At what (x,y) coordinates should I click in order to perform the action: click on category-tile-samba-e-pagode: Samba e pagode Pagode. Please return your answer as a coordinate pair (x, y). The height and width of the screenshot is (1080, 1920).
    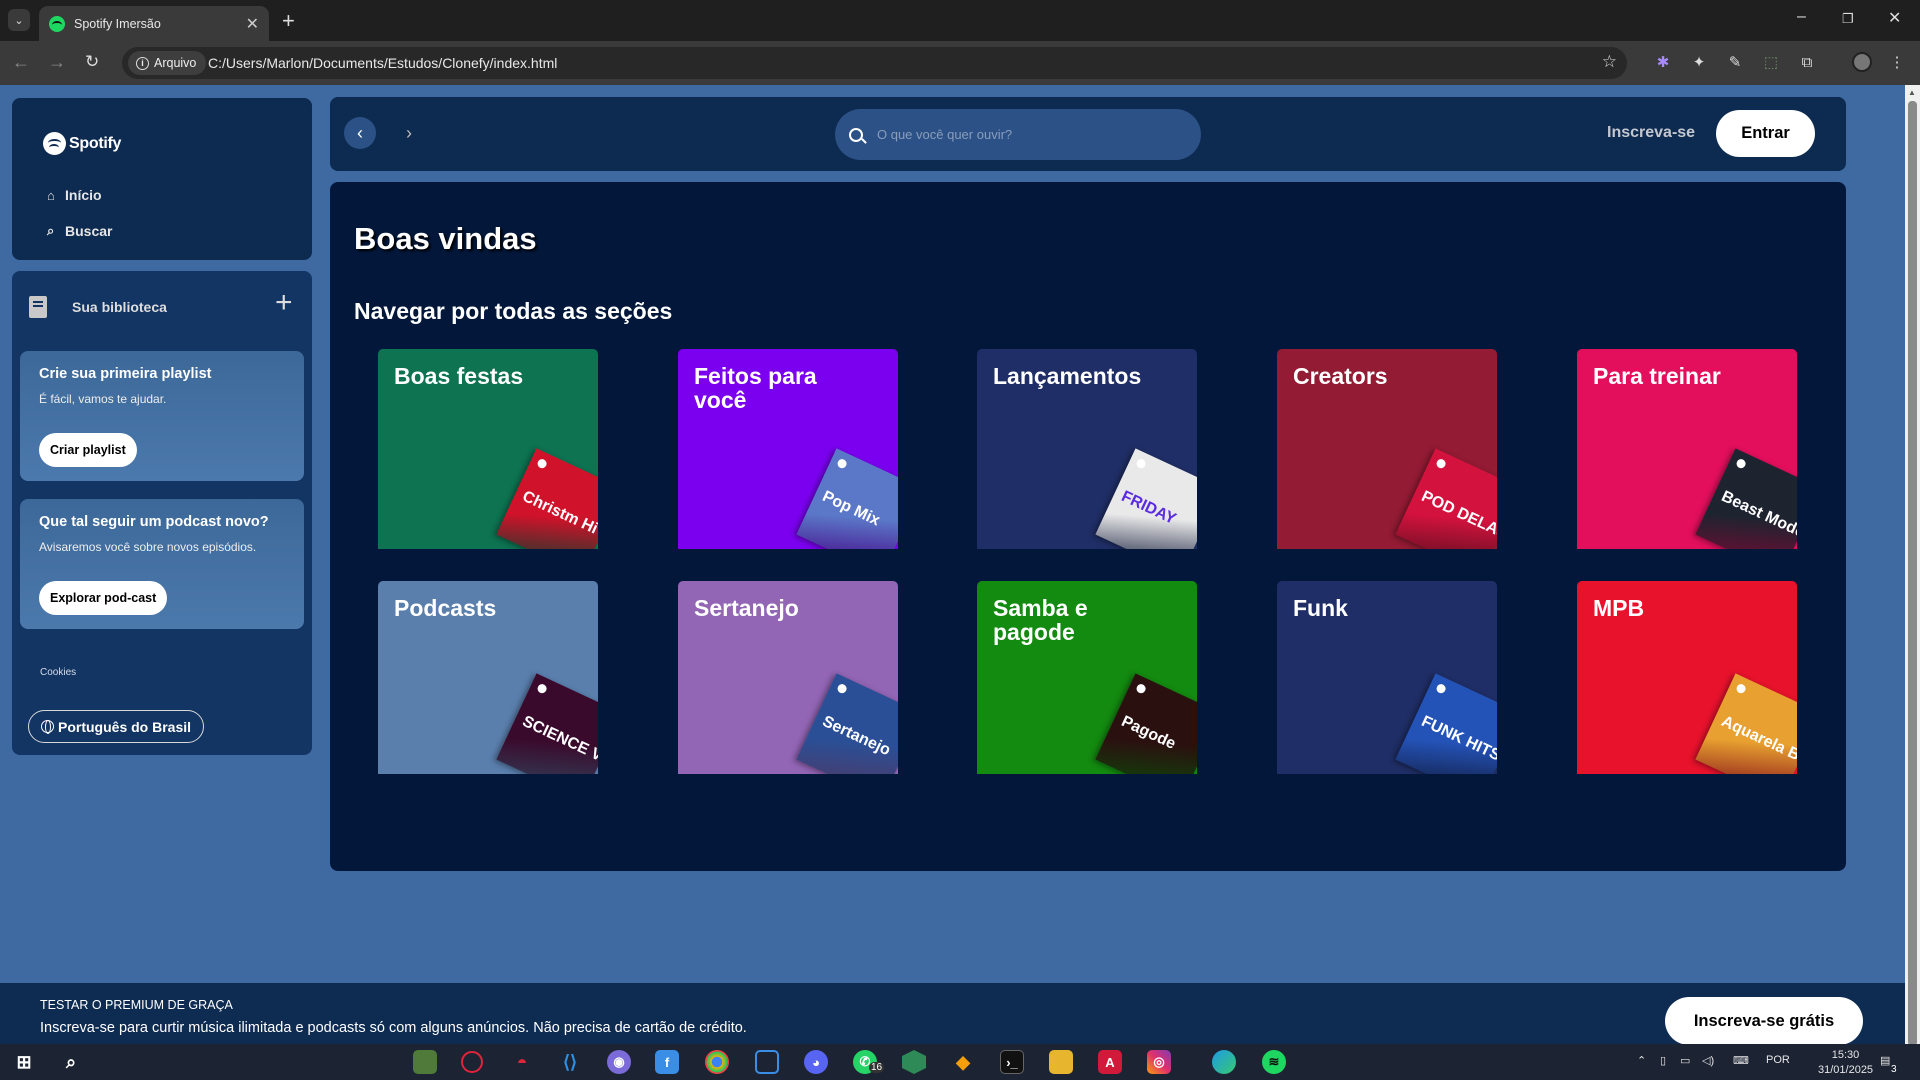
    Looking at the image, I should click on (1087, 677).